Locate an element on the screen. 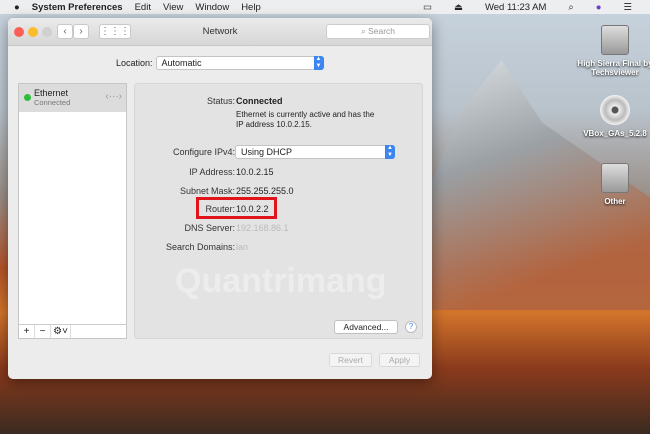  configure-ipv4-popup: Using DHCP ▲ ▼ is located at coordinates (315, 152).